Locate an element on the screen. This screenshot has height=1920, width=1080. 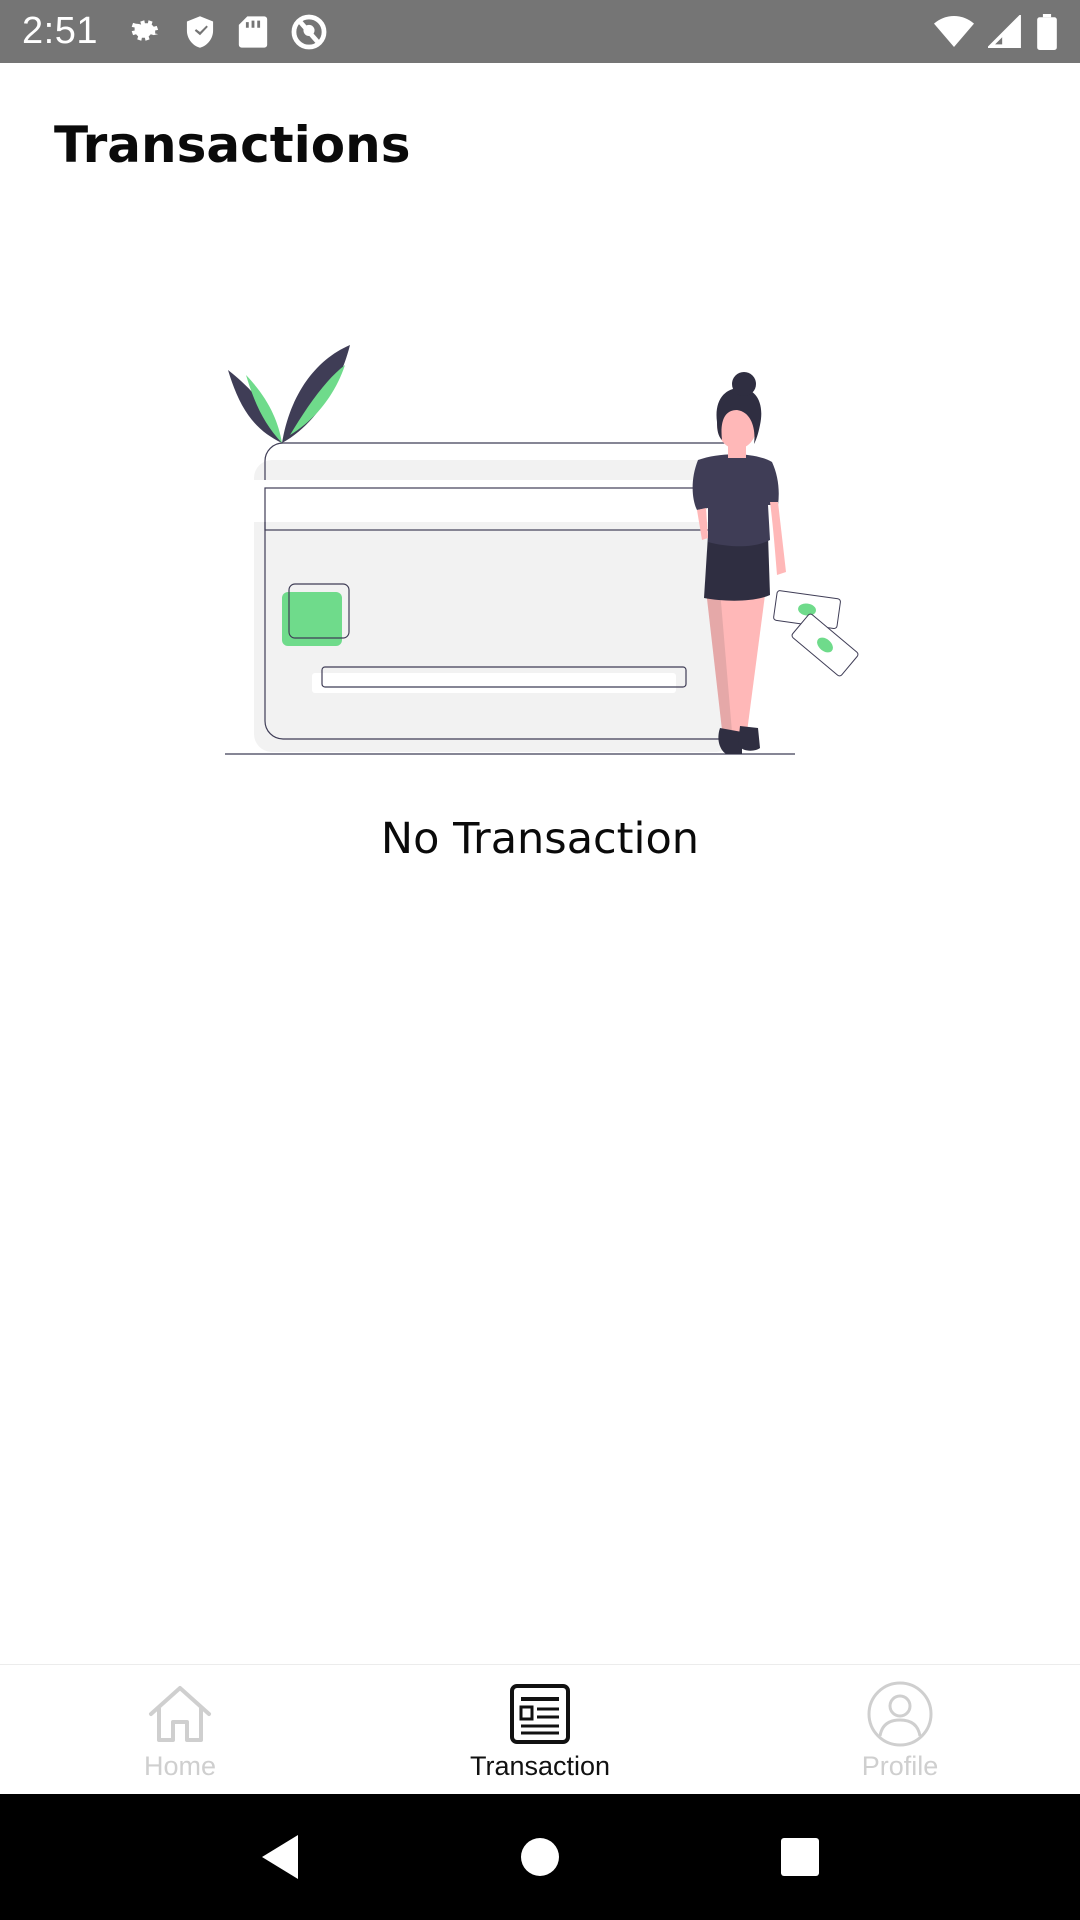
nav-label-transaction: Transaction is located at coordinates (540, 1766).